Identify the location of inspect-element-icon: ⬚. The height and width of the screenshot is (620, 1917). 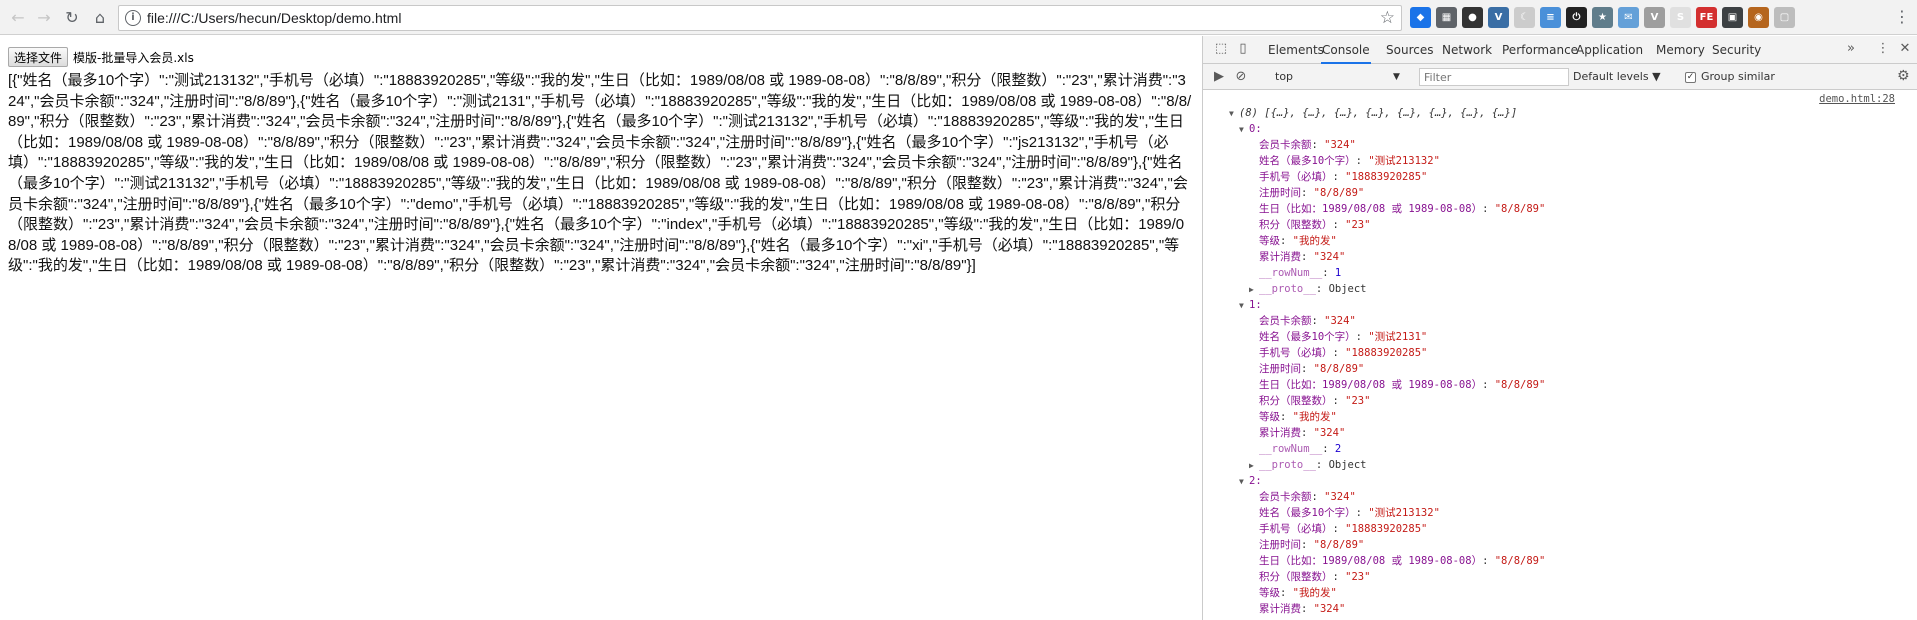
(1221, 49).